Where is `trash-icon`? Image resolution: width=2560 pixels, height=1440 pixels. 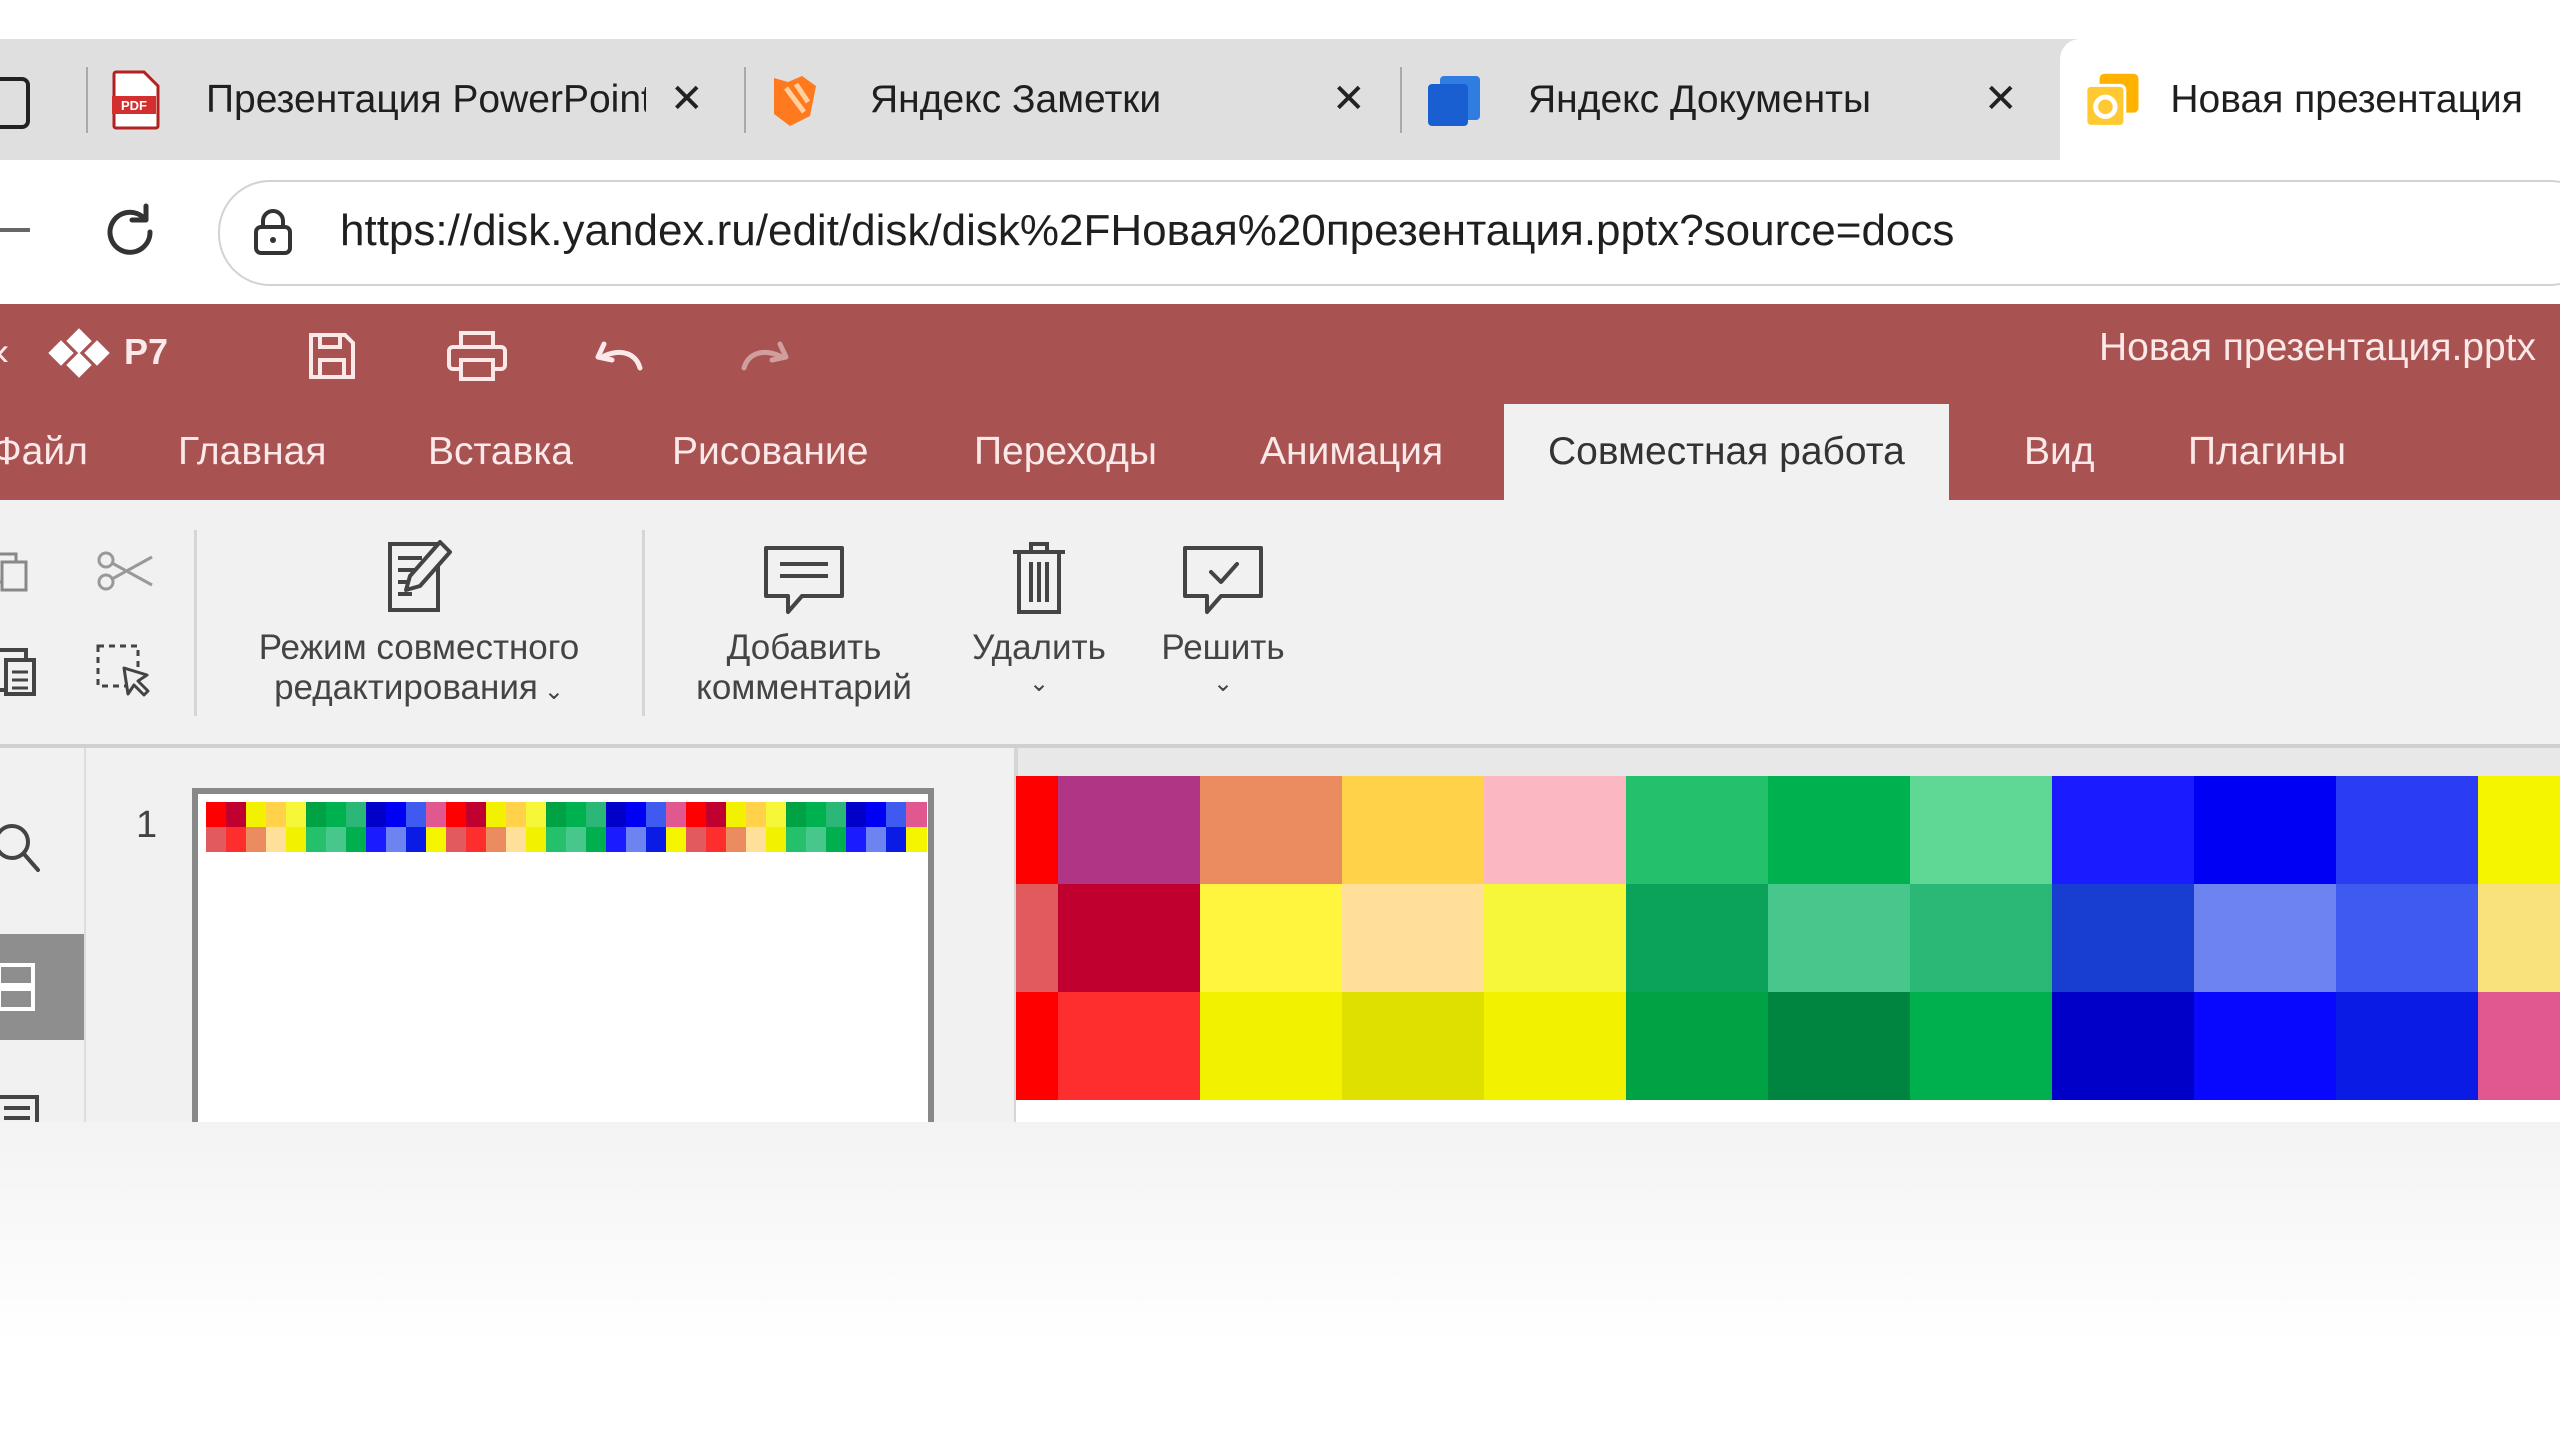
trash-icon is located at coordinates (1039, 578).